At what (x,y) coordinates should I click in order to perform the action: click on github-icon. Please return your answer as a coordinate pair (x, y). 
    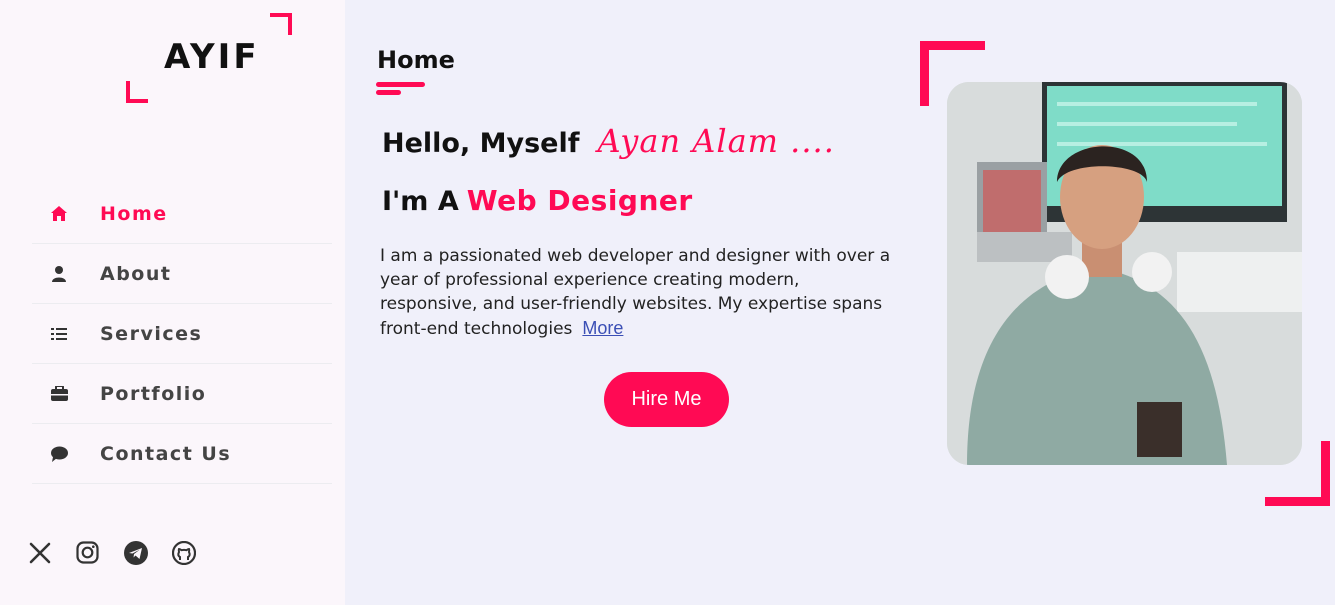
    Looking at the image, I should click on (183, 552).